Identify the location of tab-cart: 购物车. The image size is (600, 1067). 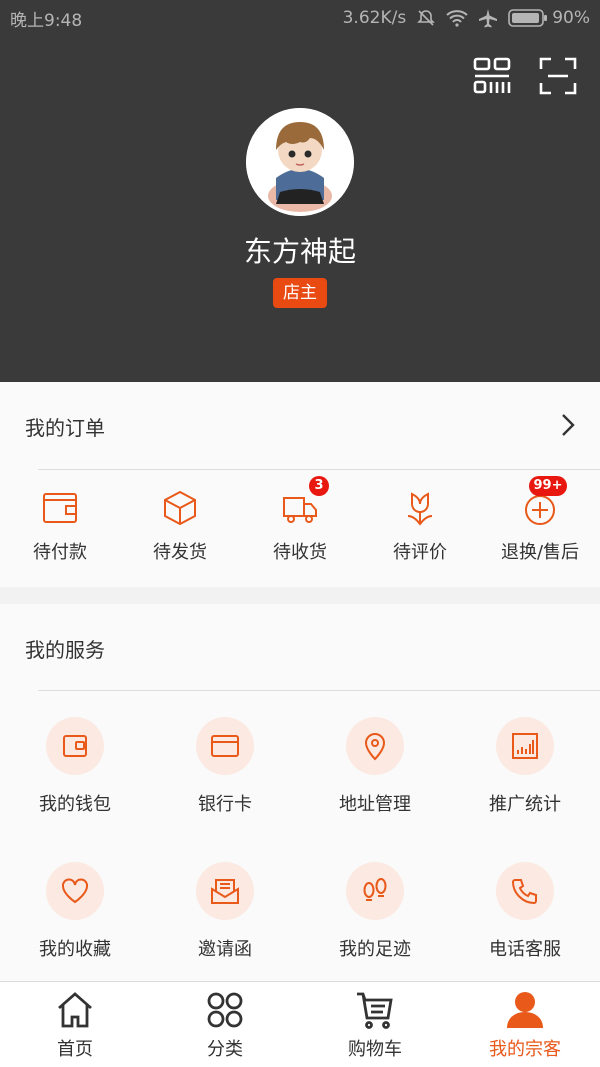
(375, 1024).